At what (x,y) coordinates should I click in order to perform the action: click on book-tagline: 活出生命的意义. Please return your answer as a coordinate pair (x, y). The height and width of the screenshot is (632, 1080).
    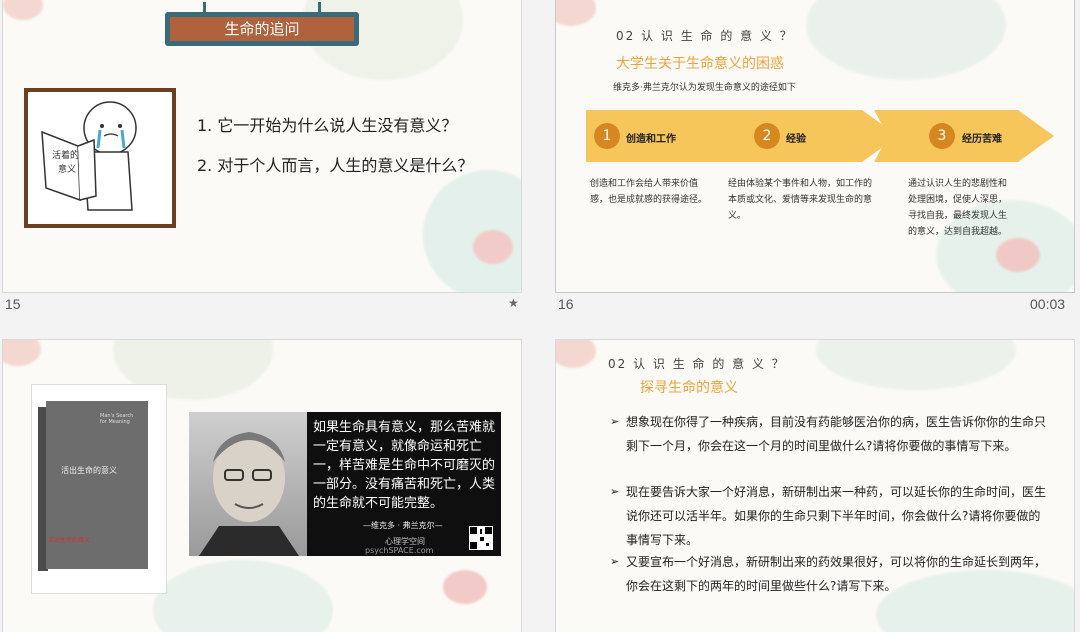
    Looking at the image, I should click on (69, 540).